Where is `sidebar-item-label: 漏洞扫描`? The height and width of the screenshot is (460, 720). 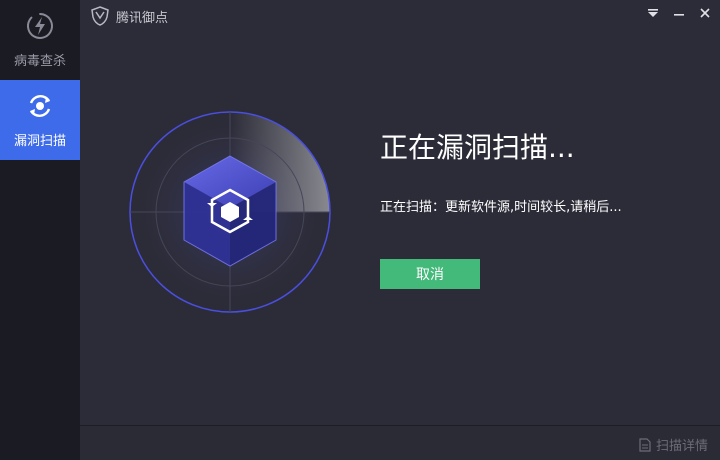 sidebar-item-label: 漏洞扫描 is located at coordinates (39, 141).